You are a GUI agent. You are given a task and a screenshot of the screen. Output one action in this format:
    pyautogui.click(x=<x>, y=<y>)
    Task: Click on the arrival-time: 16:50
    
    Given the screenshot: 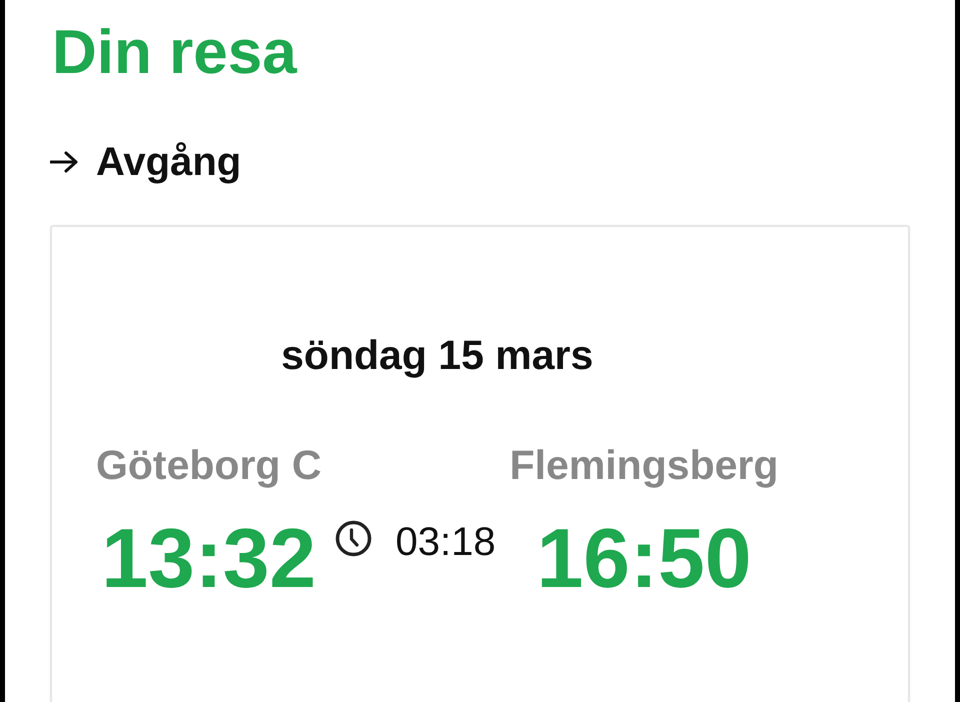 What is the action you would take?
    pyautogui.click(x=644, y=558)
    